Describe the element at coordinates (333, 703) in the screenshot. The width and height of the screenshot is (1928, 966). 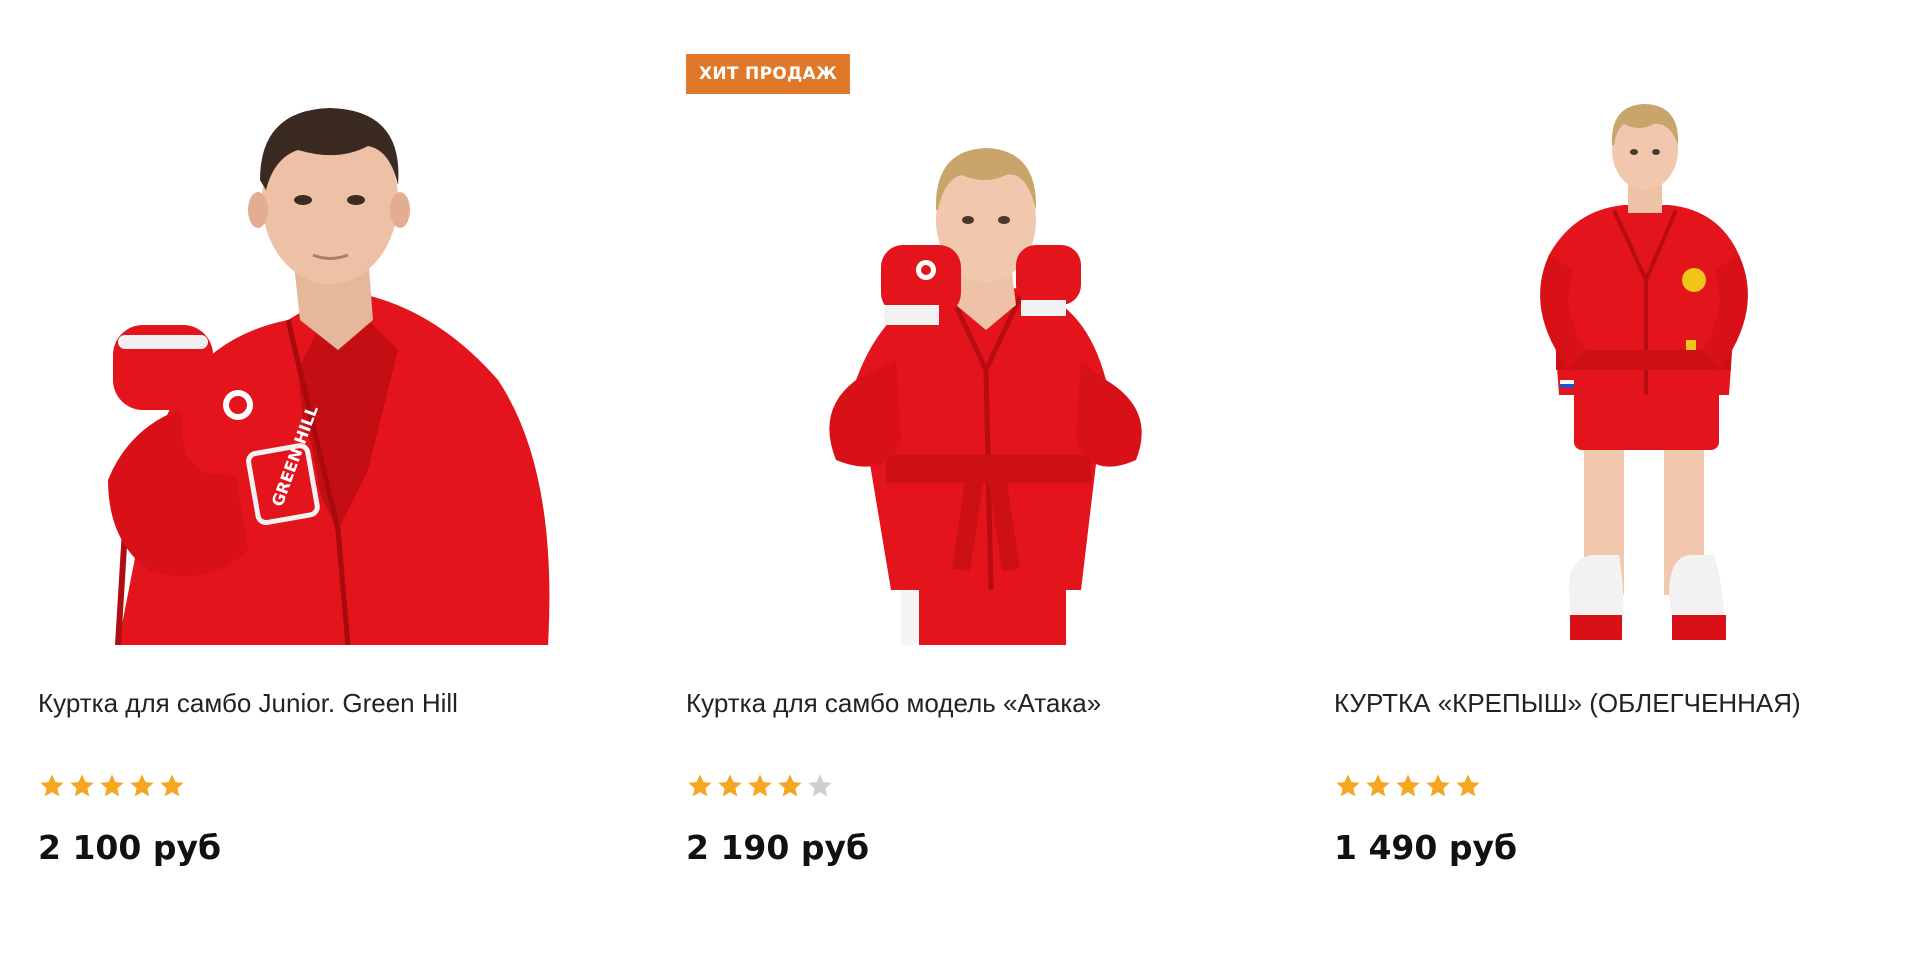
I see `product-title: Куртка для самбо Junior. Green Hill` at that location.